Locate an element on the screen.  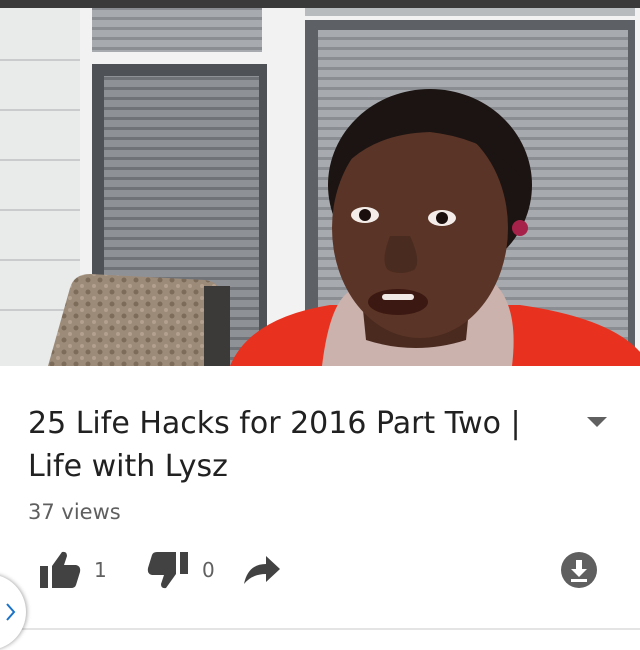
like-count: 1 is located at coordinates (100, 570).